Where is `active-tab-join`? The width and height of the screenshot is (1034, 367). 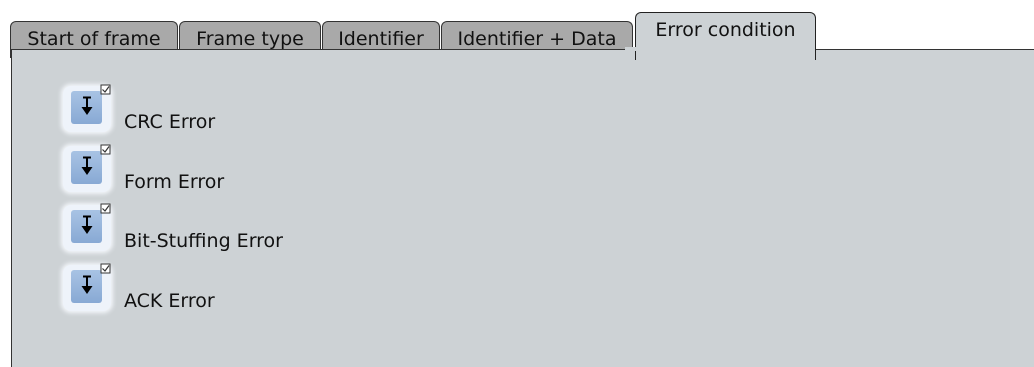 active-tab-join is located at coordinates (715, 49).